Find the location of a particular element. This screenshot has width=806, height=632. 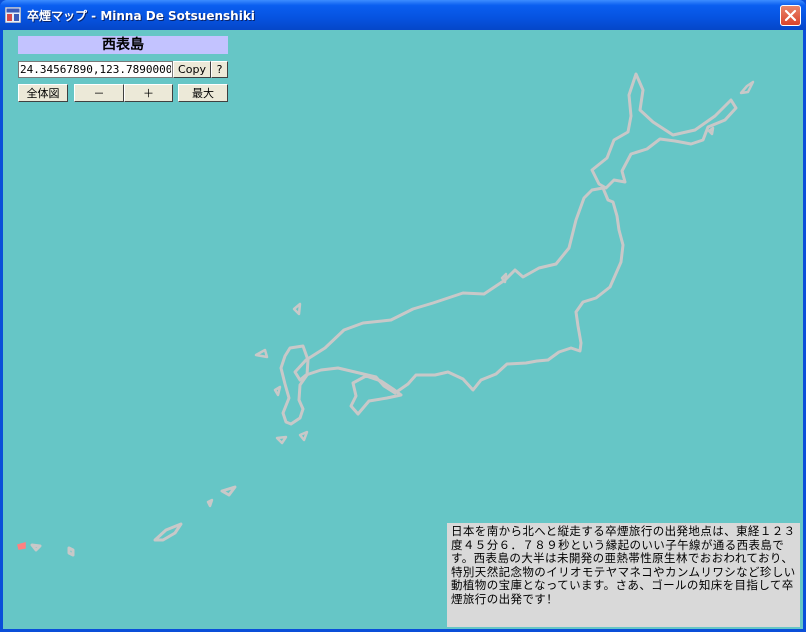

tokunoshima-coastline is located at coordinates (210, 503).